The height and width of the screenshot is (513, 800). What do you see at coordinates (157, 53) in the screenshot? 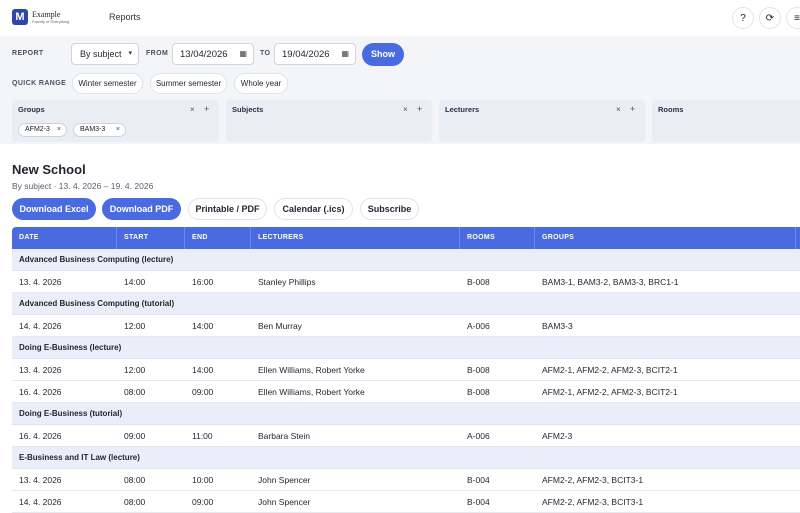
I see `from-label: FROM` at bounding box center [157, 53].